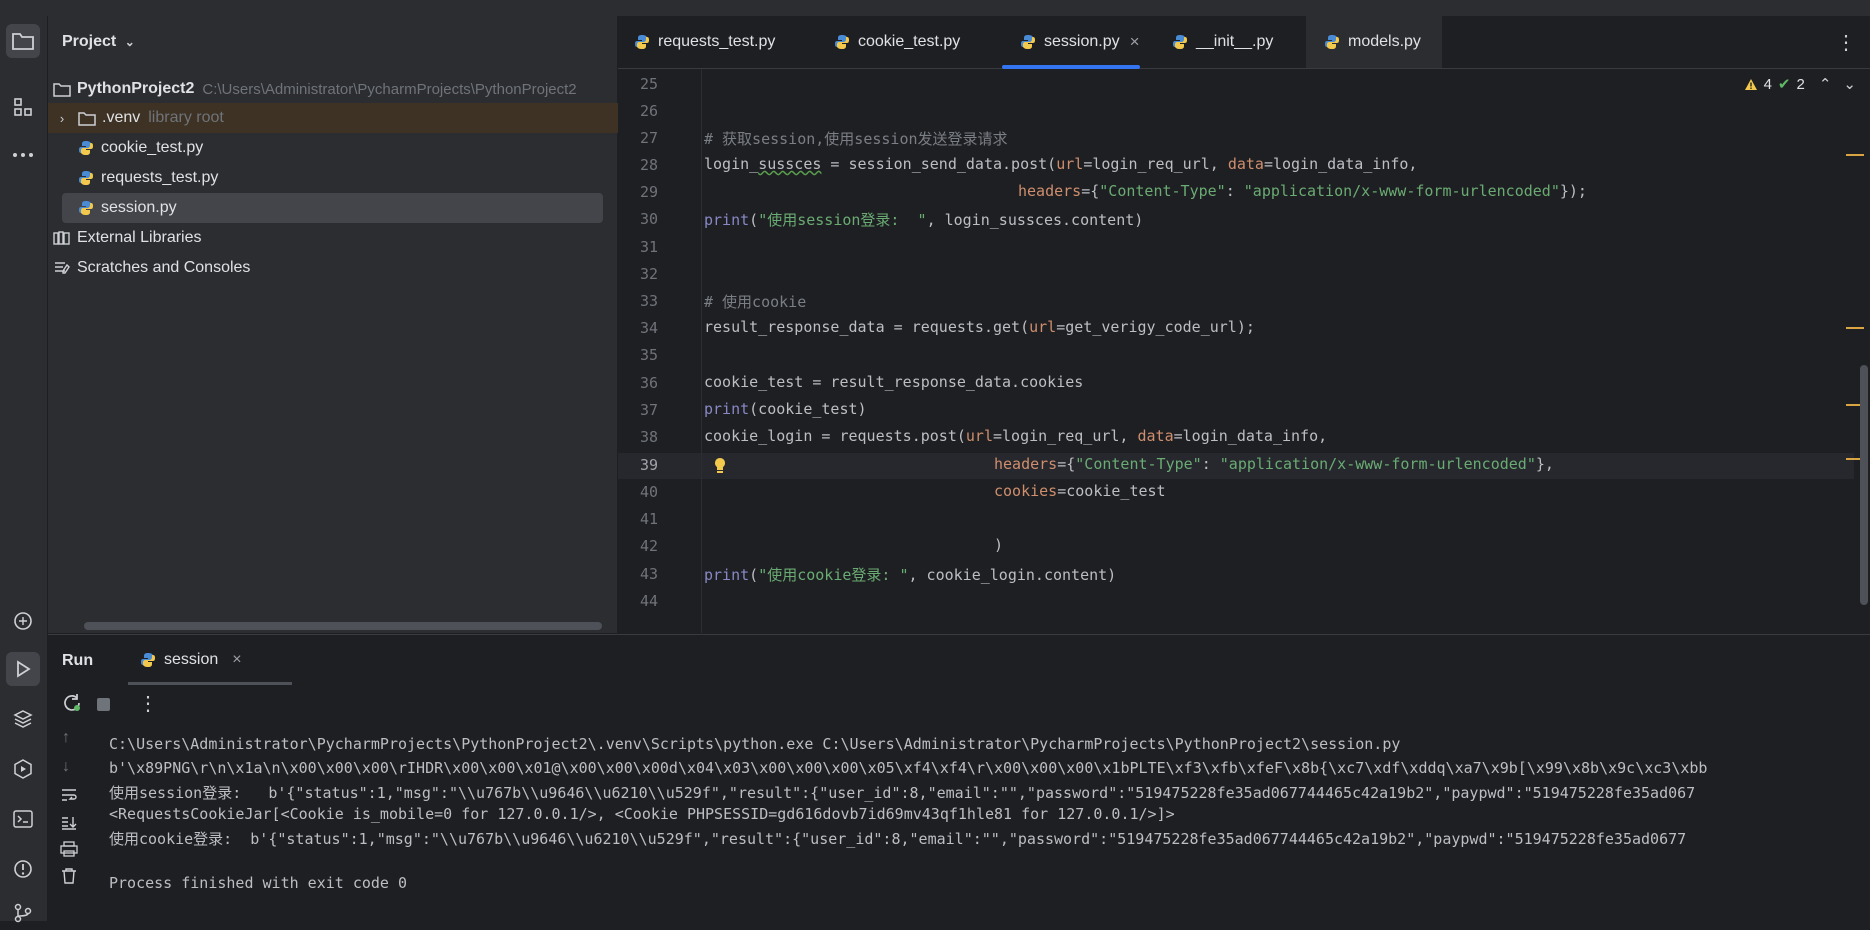 This screenshot has height=930, width=1870. I want to click on more-tools-icon, so click(23, 155).